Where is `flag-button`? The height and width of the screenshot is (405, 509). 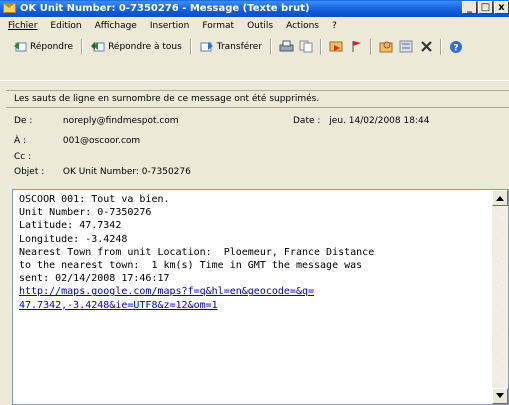 flag-button is located at coordinates (356, 46).